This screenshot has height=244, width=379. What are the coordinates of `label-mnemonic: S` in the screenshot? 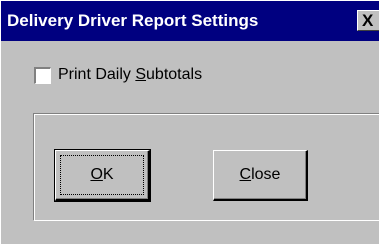 It's located at (141, 74).